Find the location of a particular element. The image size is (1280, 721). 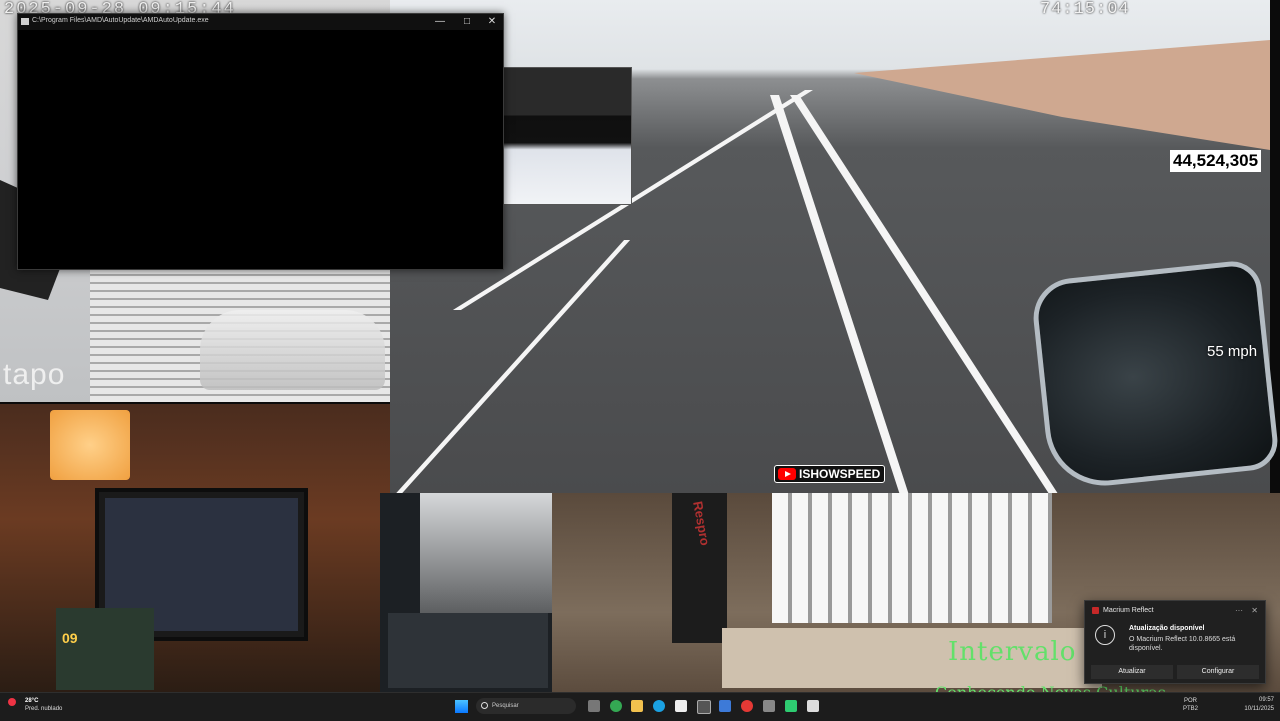

edge-icon is located at coordinates (659, 706).